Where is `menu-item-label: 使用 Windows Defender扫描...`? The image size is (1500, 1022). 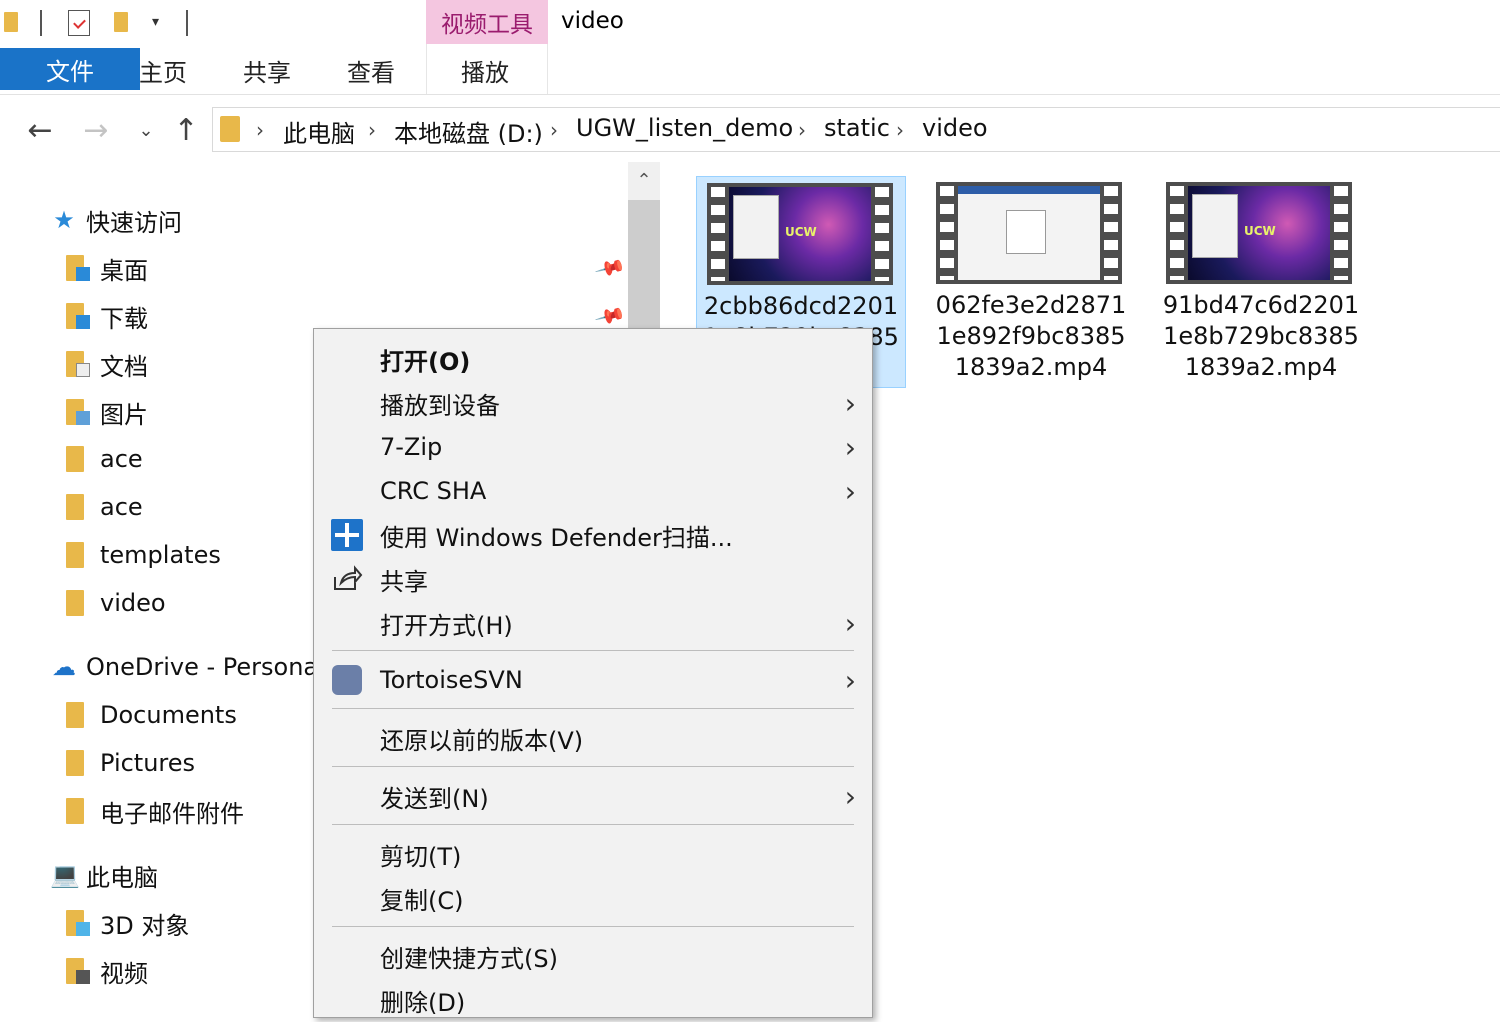 menu-item-label: 使用 Windows Defender扫描... is located at coordinates (556, 537).